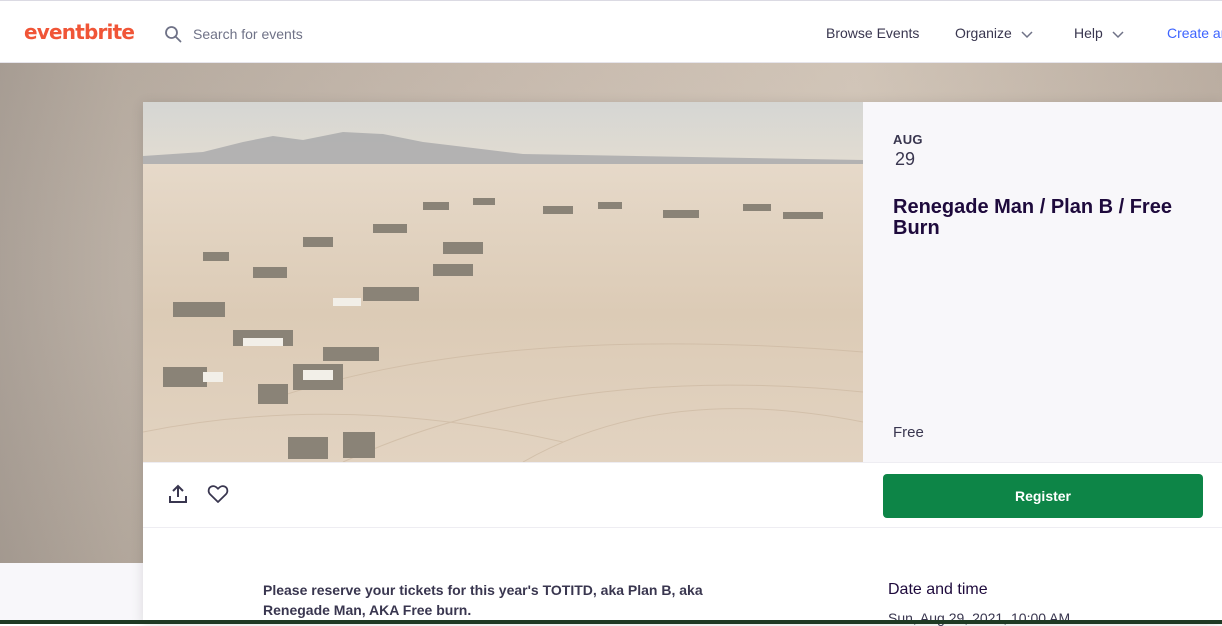 Image resolution: width=1222 pixels, height=626 pixels. Describe the element at coordinates (938, 589) in the screenshot. I see `date-time-heading: Date and time` at that location.